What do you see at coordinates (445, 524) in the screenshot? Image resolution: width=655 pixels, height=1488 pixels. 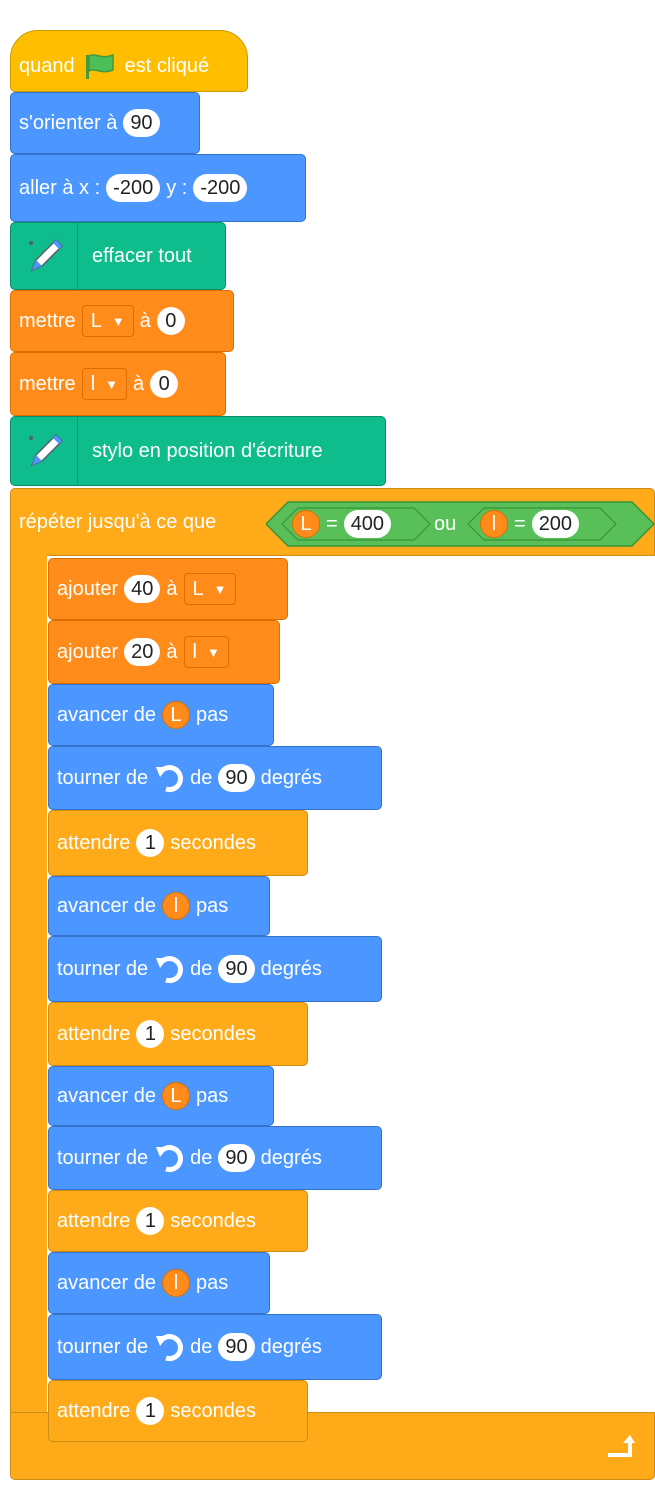 I see `or-label: ou` at bounding box center [445, 524].